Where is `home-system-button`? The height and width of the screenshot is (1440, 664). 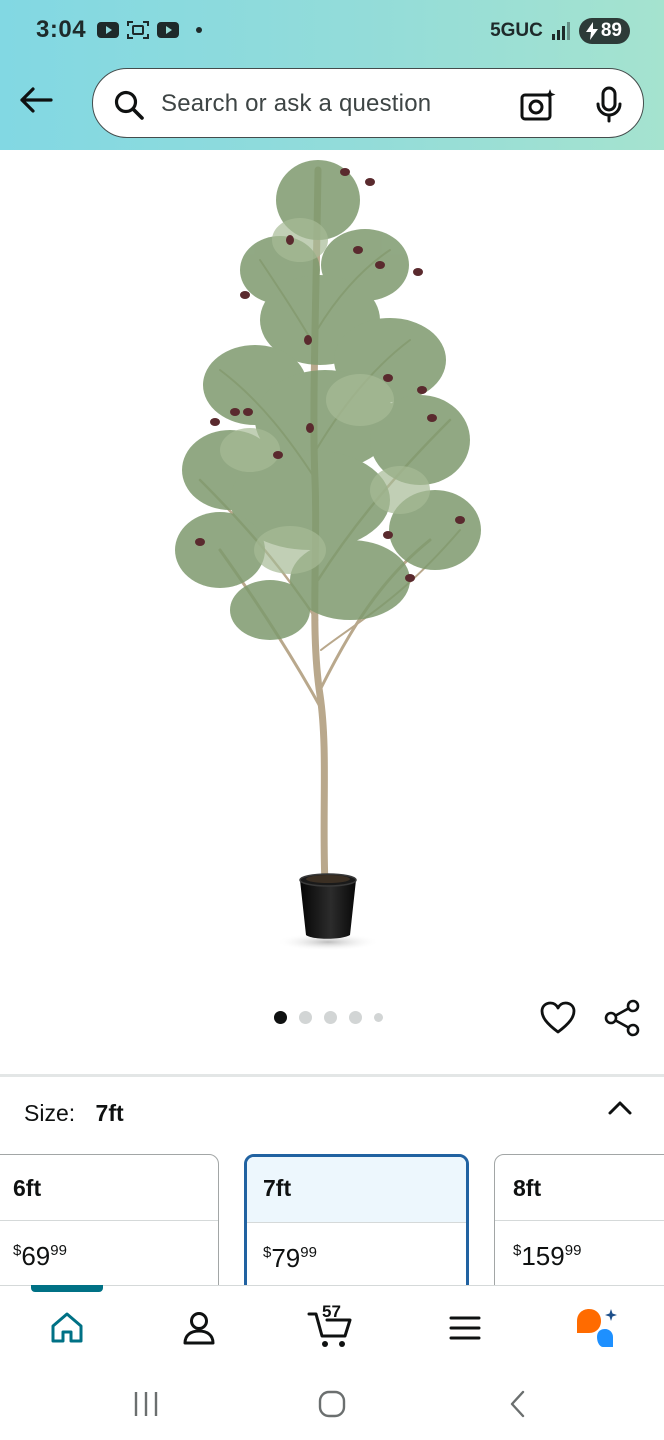 home-system-button is located at coordinates (332, 1404).